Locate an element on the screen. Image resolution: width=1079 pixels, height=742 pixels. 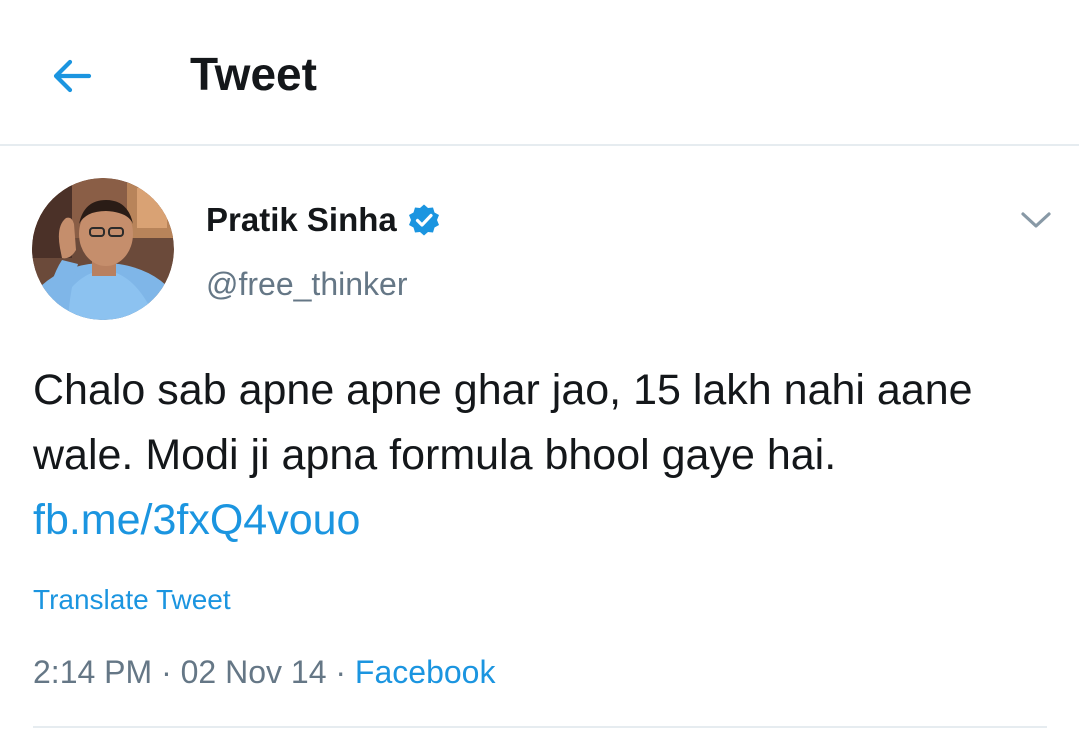
avatar is located at coordinates (103, 249).